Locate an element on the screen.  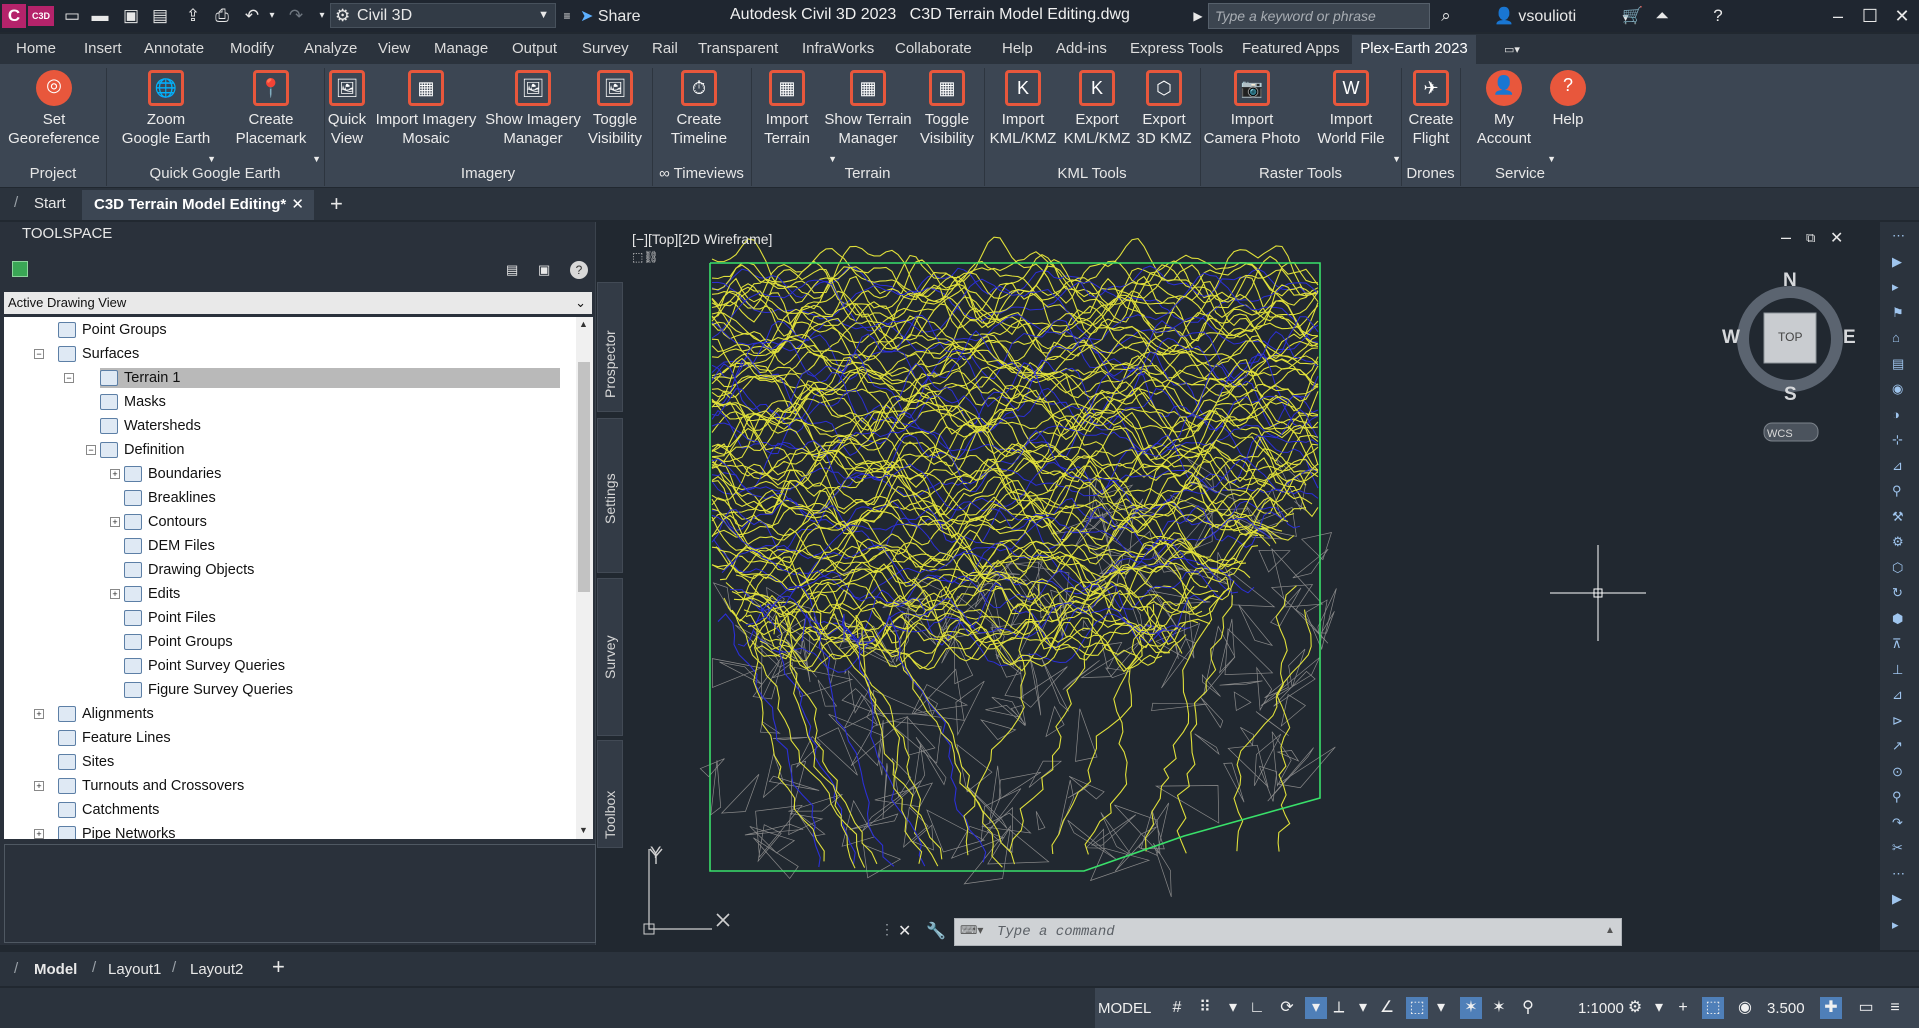
palette-tool-icon: ◑ is located at coordinates (1896, 414).